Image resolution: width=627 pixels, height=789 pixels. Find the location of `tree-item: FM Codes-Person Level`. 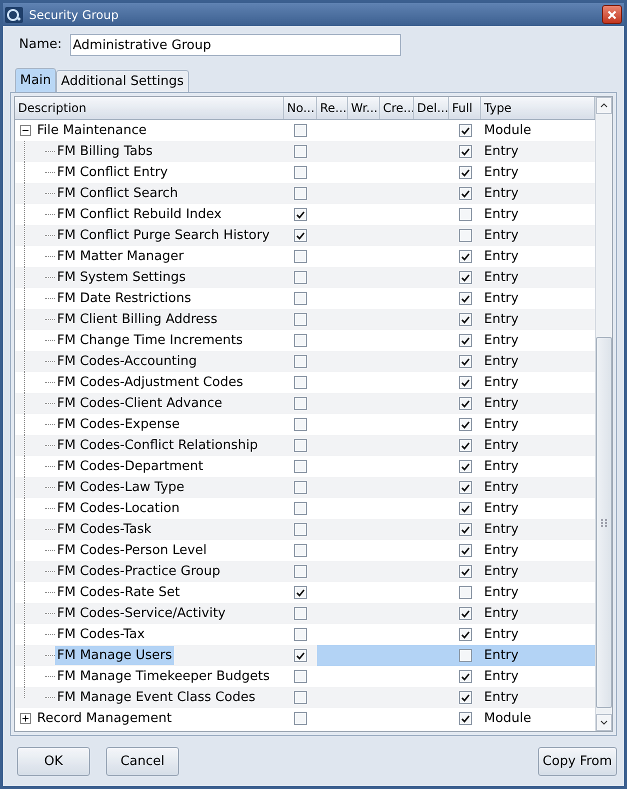

tree-item: FM Codes-Person Level is located at coordinates (132, 550).